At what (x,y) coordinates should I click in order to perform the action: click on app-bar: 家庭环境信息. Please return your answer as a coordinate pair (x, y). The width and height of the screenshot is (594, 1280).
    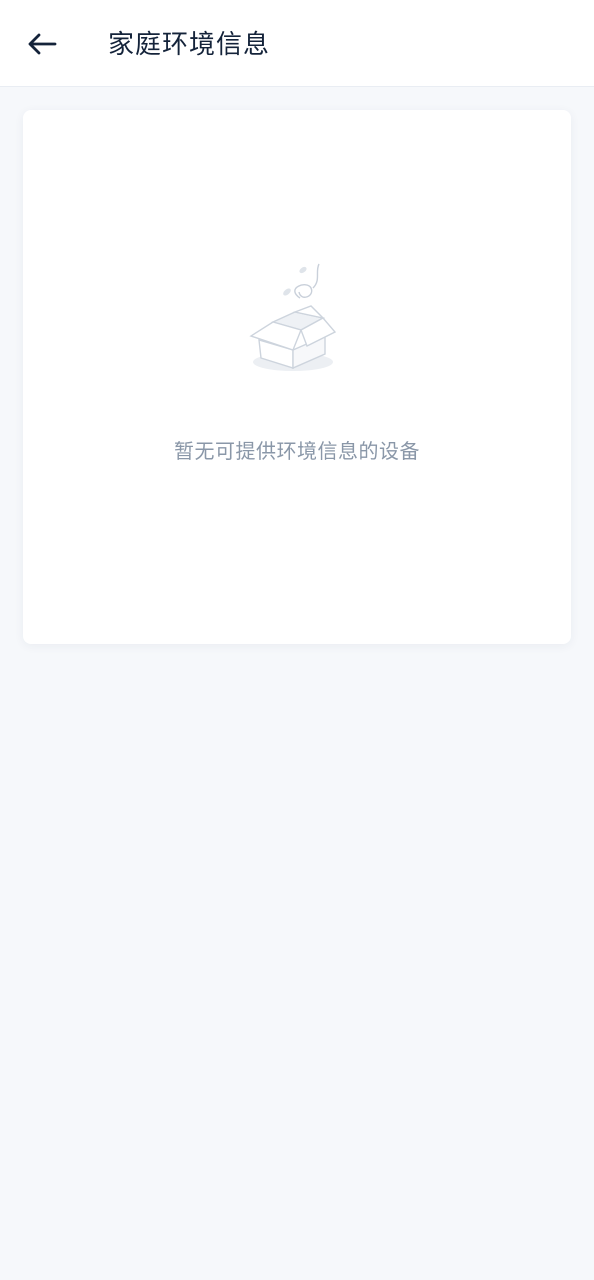
    Looking at the image, I should click on (297, 43).